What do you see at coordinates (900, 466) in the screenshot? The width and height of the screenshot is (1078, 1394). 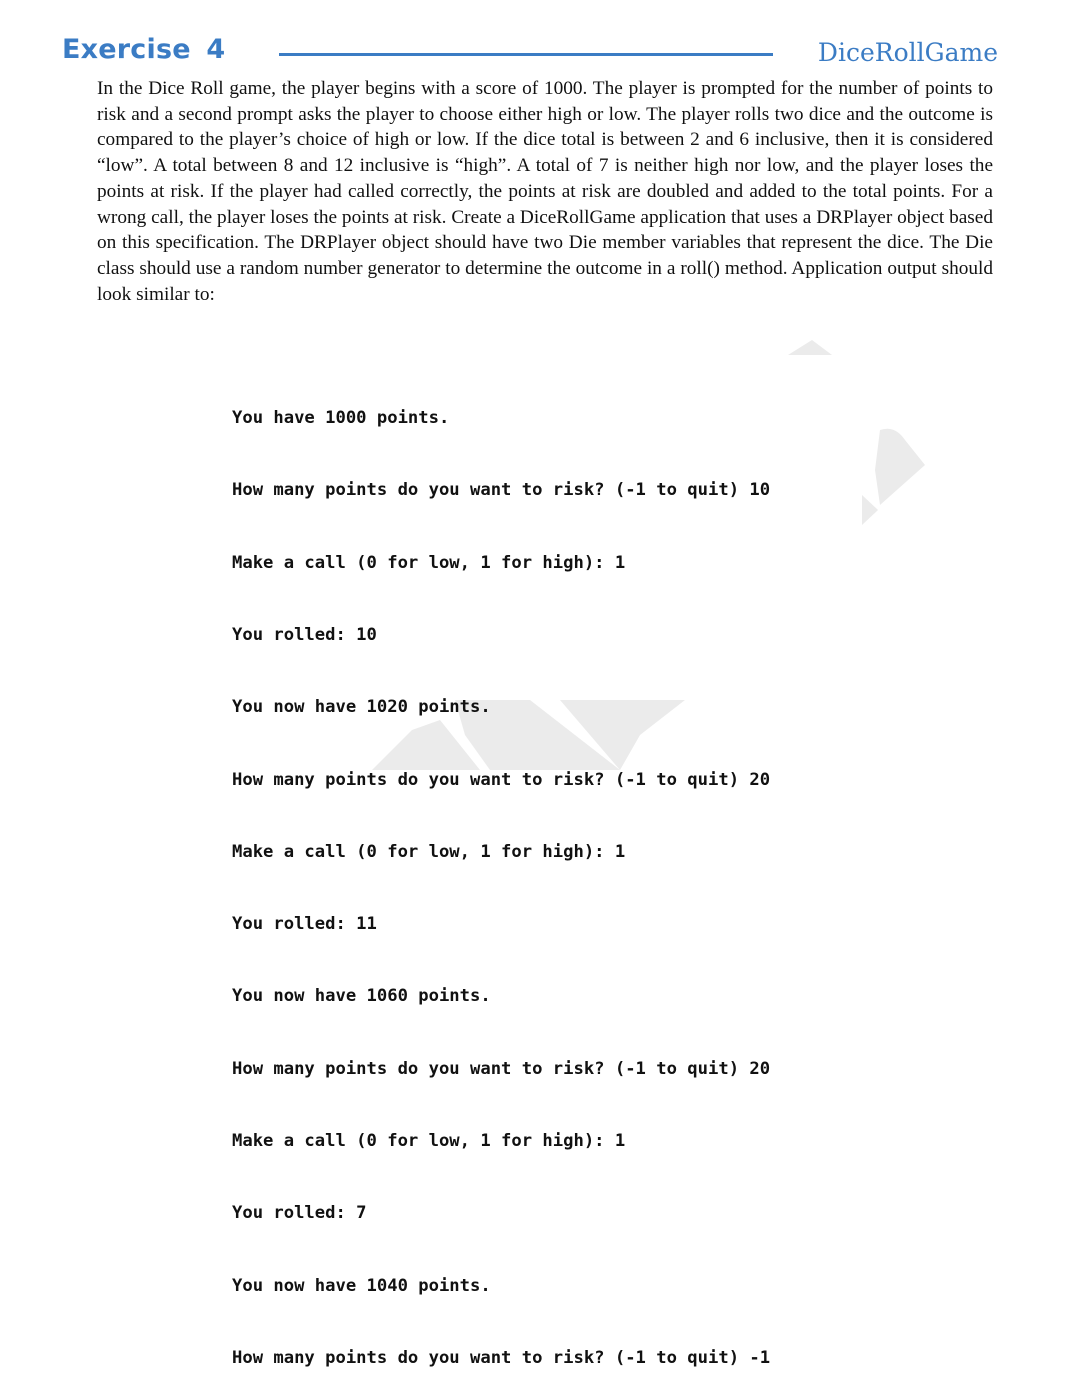 I see `watermark-shape-right` at bounding box center [900, 466].